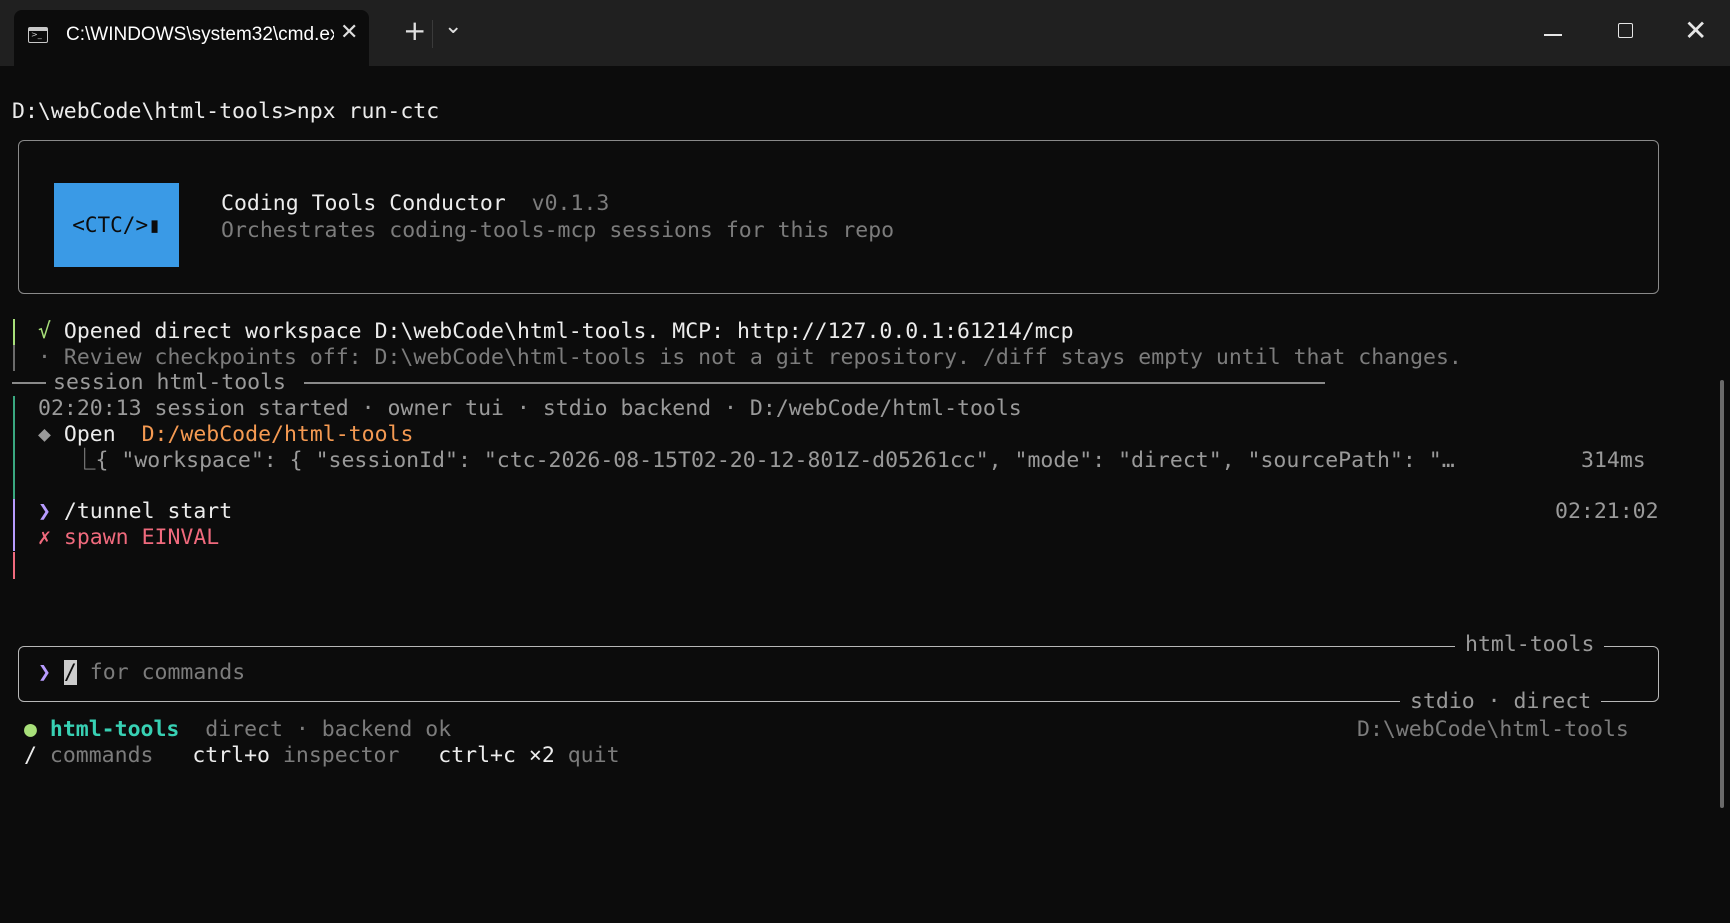  What do you see at coordinates (161, 672) in the screenshot?
I see `input-placeholder: for commands` at bounding box center [161, 672].